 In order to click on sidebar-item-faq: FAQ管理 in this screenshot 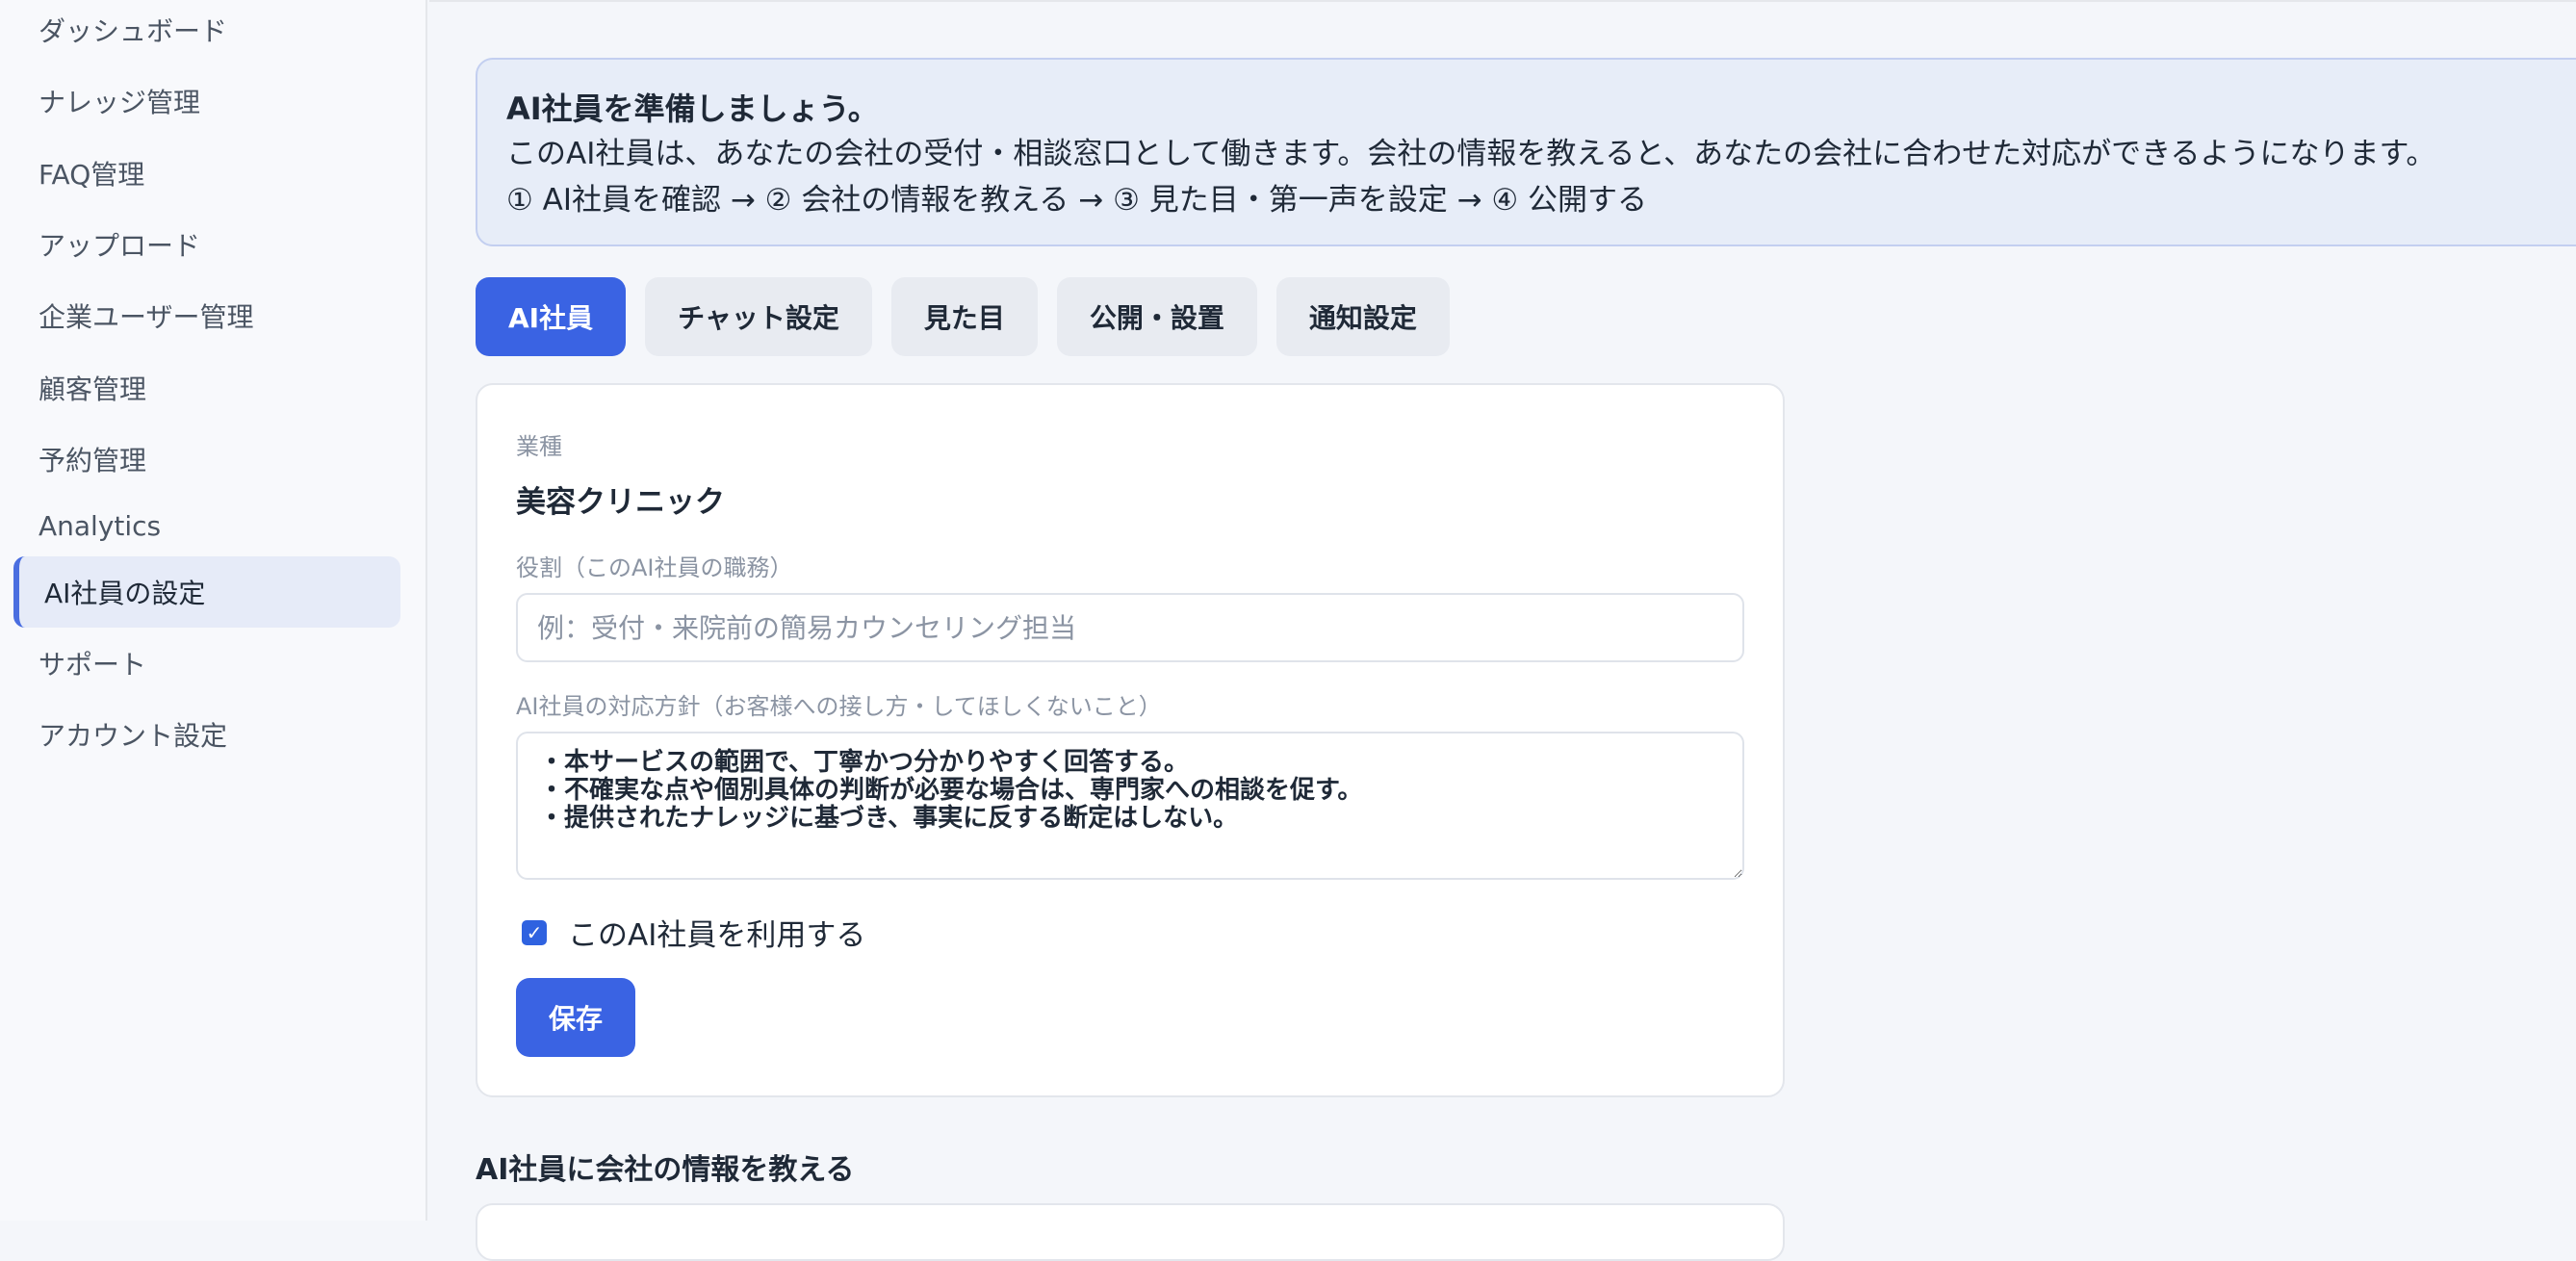, I will do `click(207, 173)`.